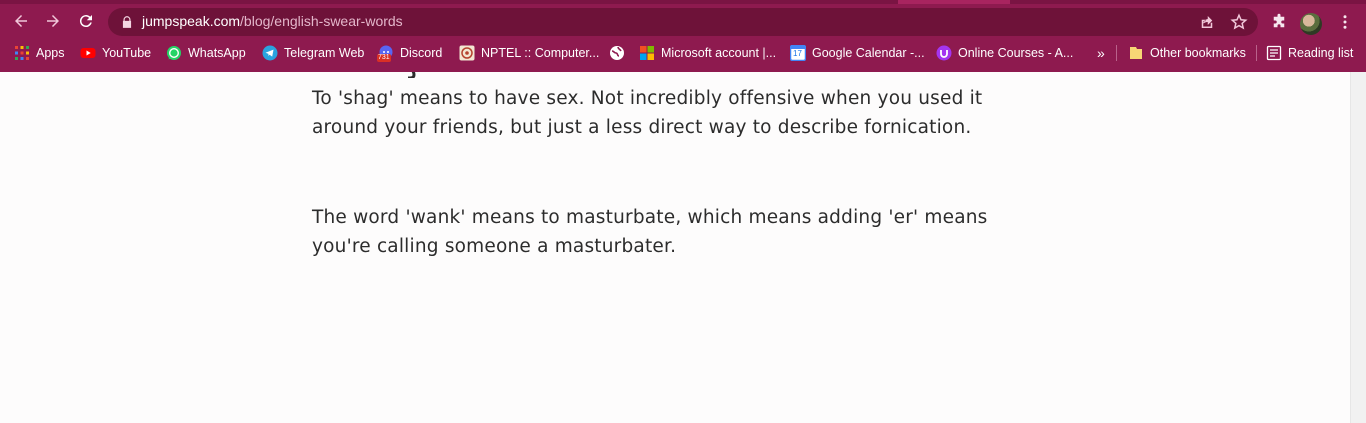 This screenshot has width=1366, height=423. Describe the element at coordinates (467, 53) in the screenshot. I see `nptel-icon` at that location.